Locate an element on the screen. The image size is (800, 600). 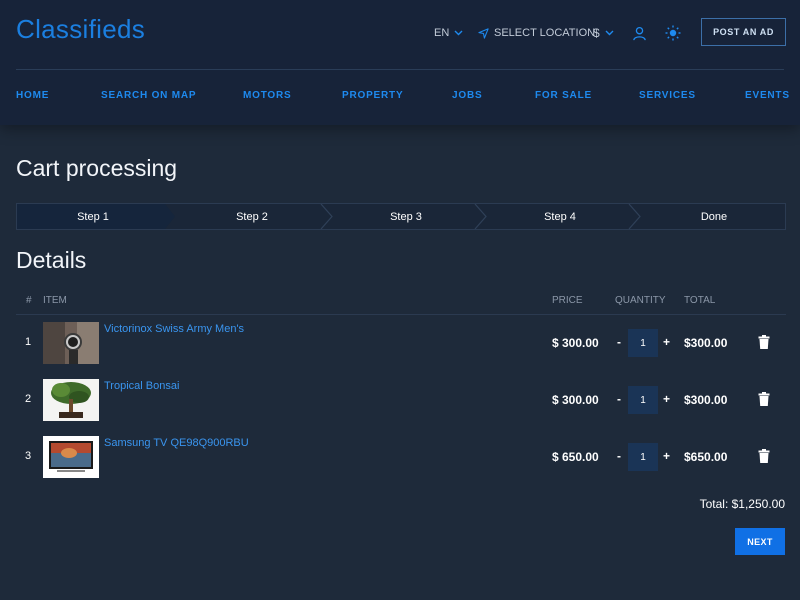
sun-icon is located at coordinates (673, 33).